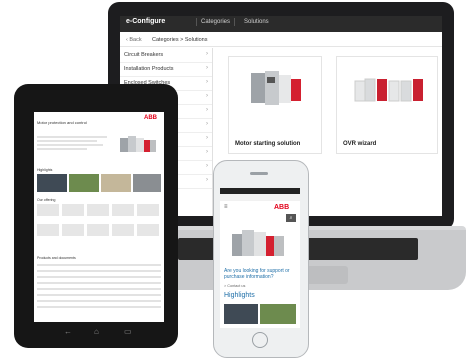  Describe the element at coordinates (56, 258) in the screenshot. I see `section-title-downloads: Products and documents` at that location.